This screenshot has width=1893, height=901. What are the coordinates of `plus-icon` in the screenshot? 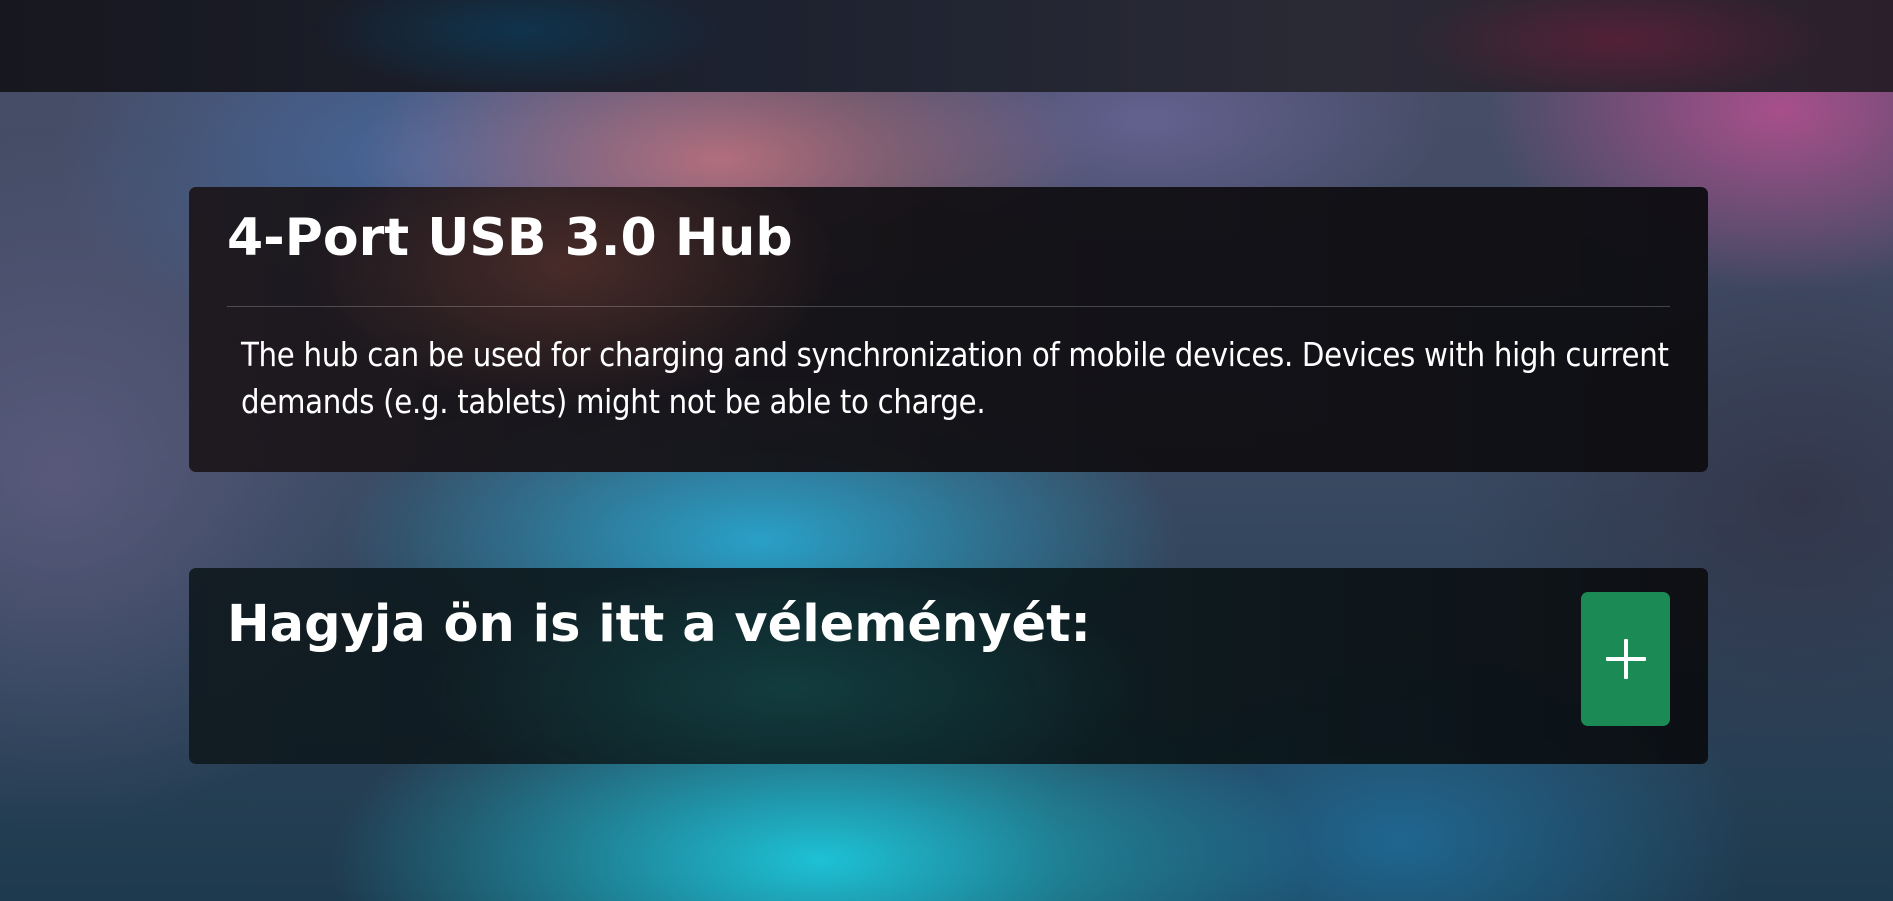 It's located at (1625, 659).